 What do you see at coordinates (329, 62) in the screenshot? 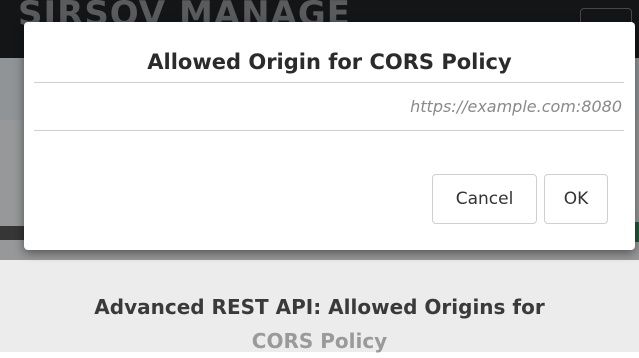
I see `dialog-title: Allowed Origin for CORS Policy` at bounding box center [329, 62].